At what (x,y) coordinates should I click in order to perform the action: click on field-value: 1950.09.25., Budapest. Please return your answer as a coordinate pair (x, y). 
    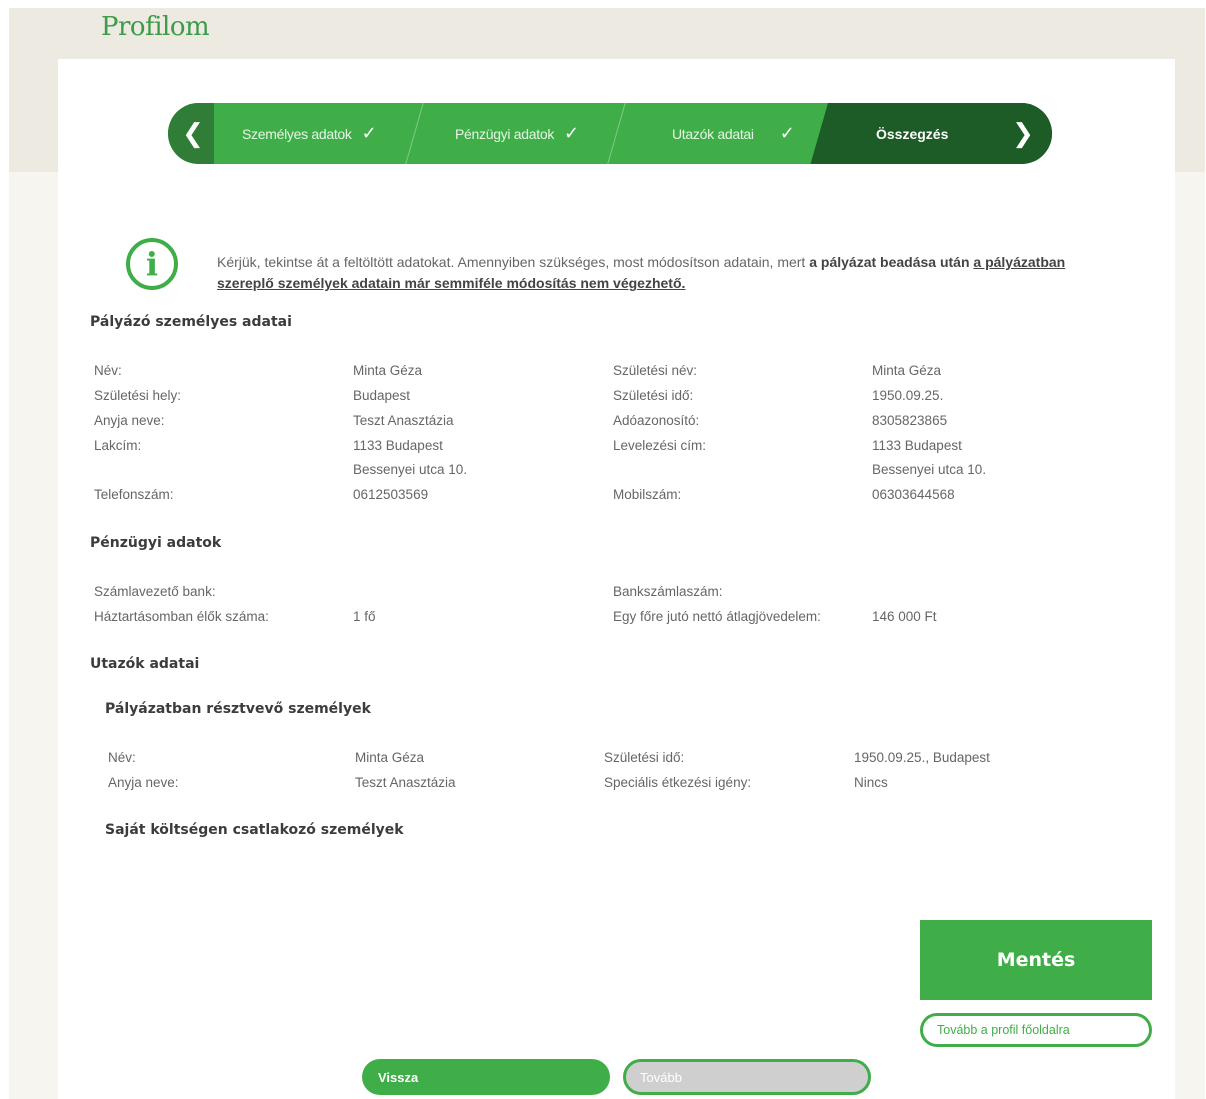
    Looking at the image, I should click on (922, 757).